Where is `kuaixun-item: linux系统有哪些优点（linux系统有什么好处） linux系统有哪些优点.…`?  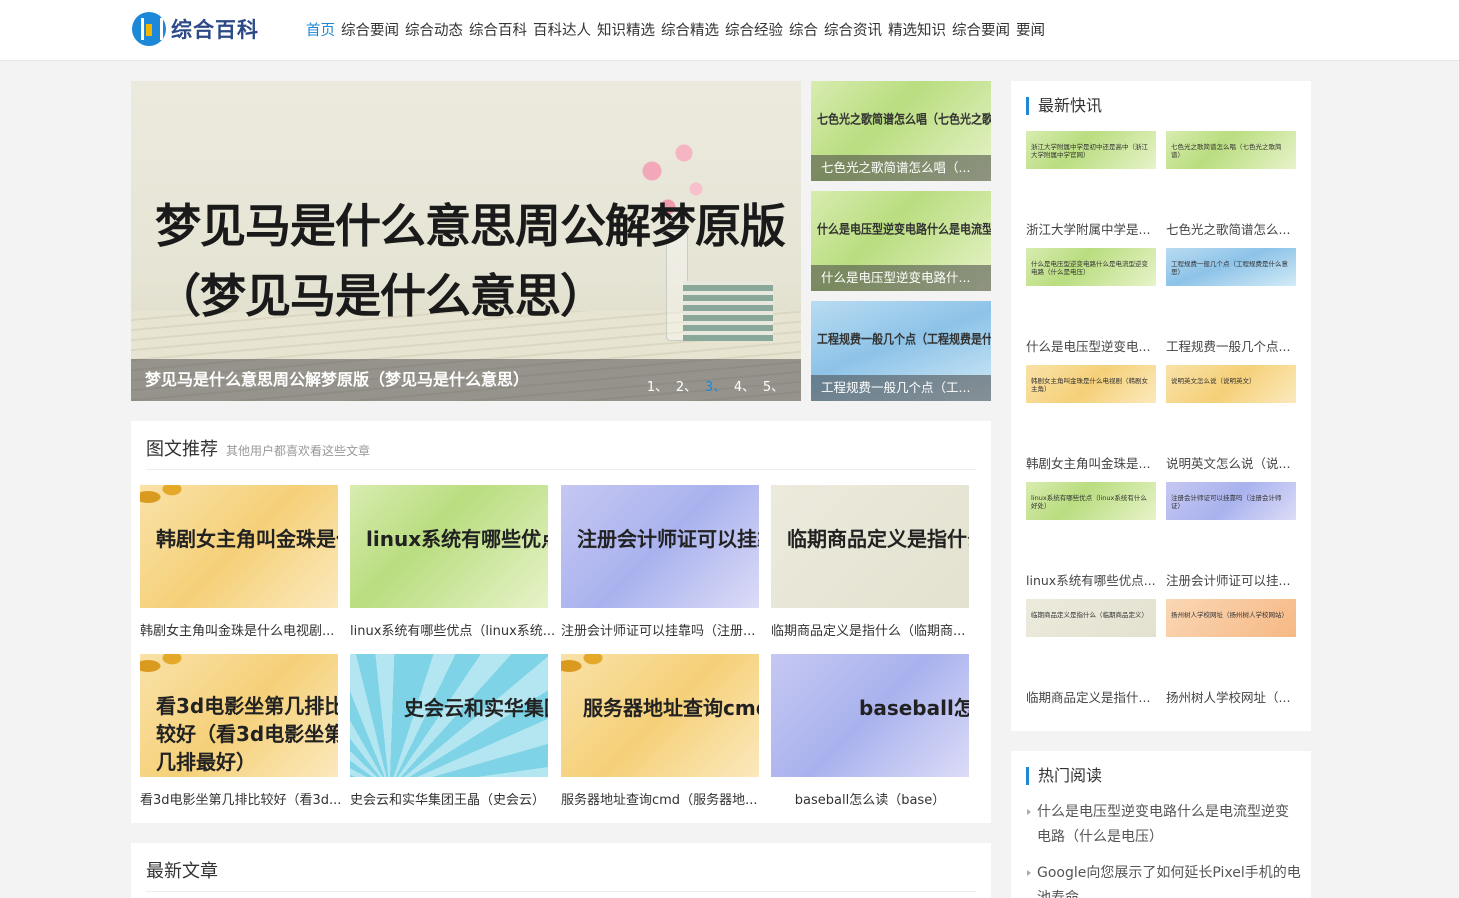 kuaixun-item: linux系统有哪些优点（linux系统有什么好处） linux系统有哪些优点.… is located at coordinates (1091, 535).